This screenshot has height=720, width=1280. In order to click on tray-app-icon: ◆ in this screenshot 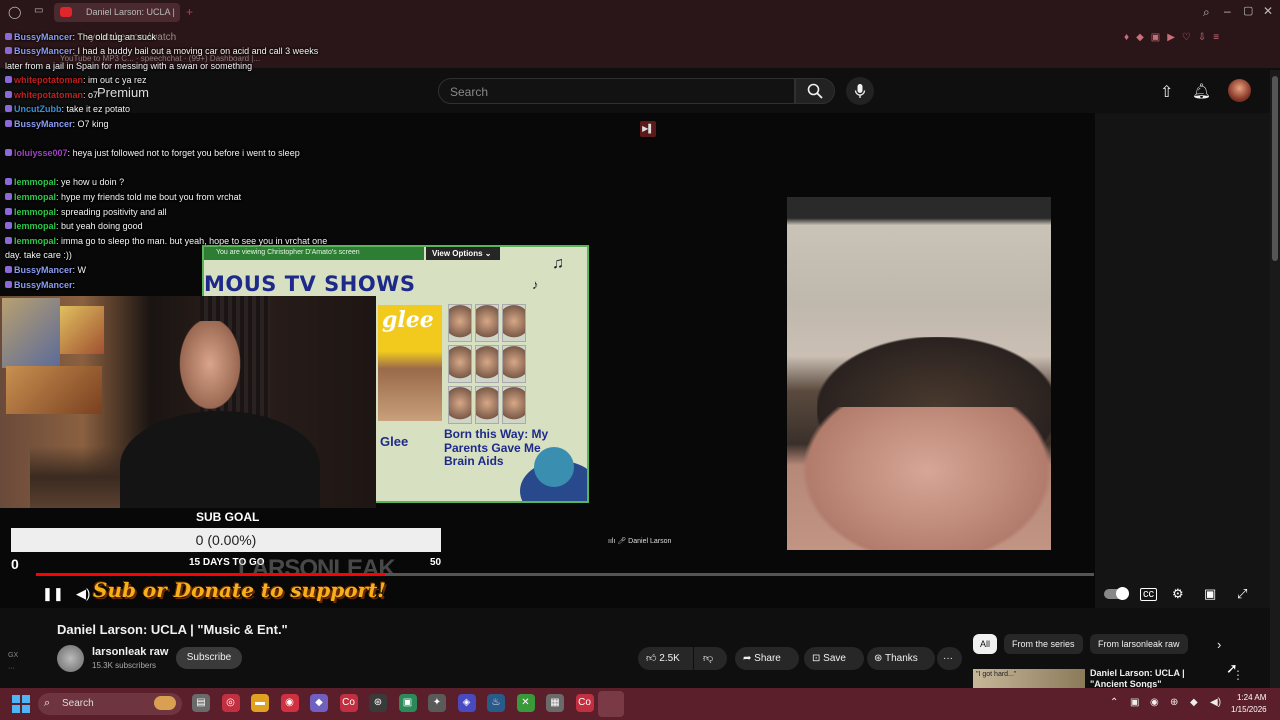, I will do `click(1194, 702)`.